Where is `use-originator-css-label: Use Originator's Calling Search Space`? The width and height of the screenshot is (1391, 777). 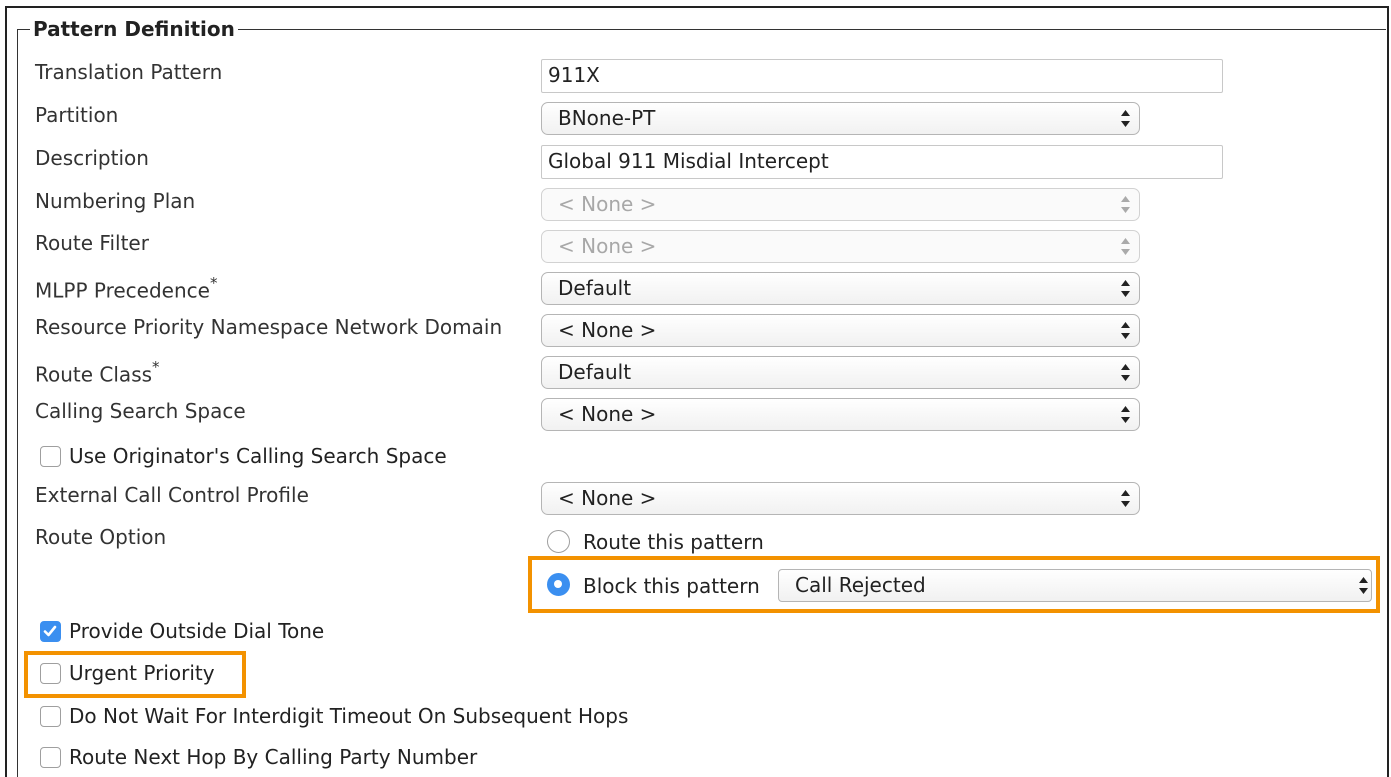 use-originator-css-label: Use Originator's Calling Search Space is located at coordinates (258, 456).